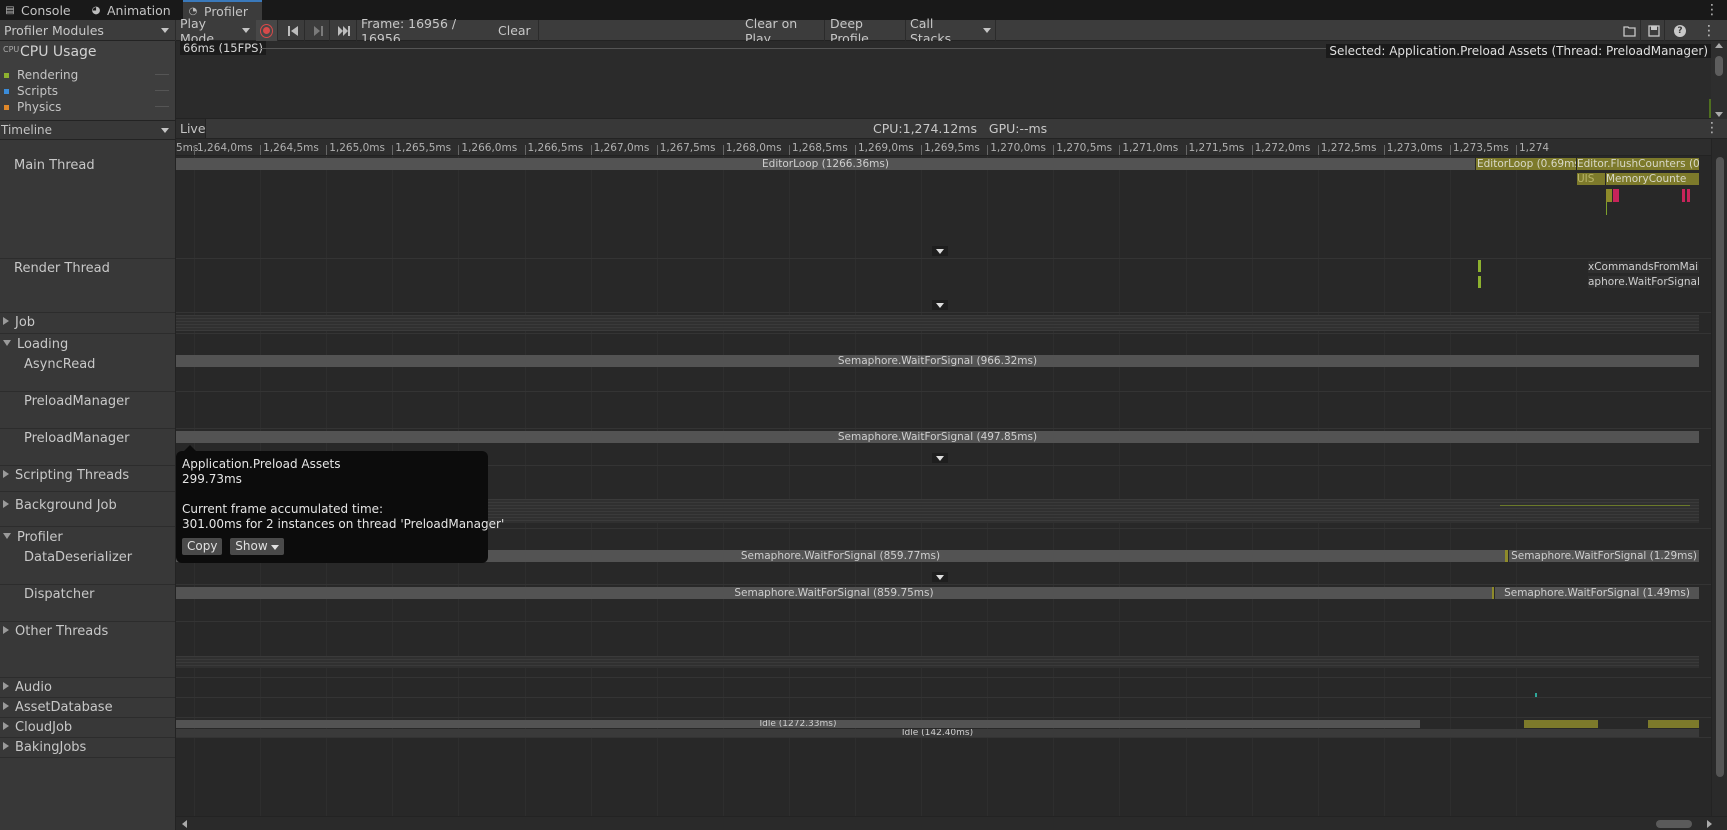  Describe the element at coordinates (344, 30) in the screenshot. I see `last-frame-button` at that location.